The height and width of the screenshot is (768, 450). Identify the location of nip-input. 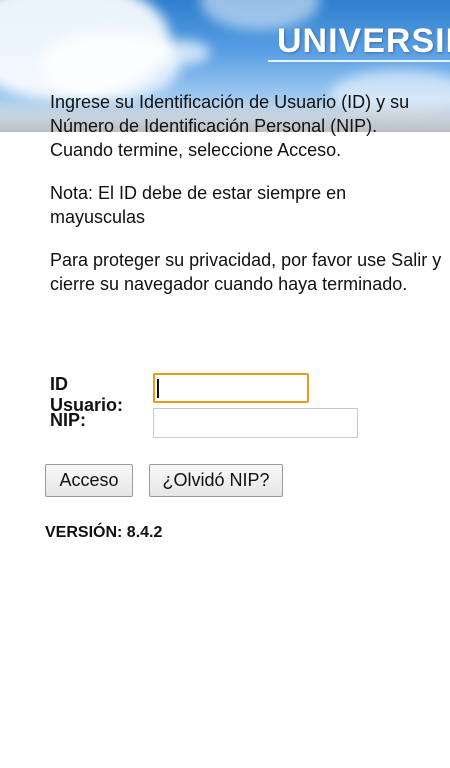
(255, 423).